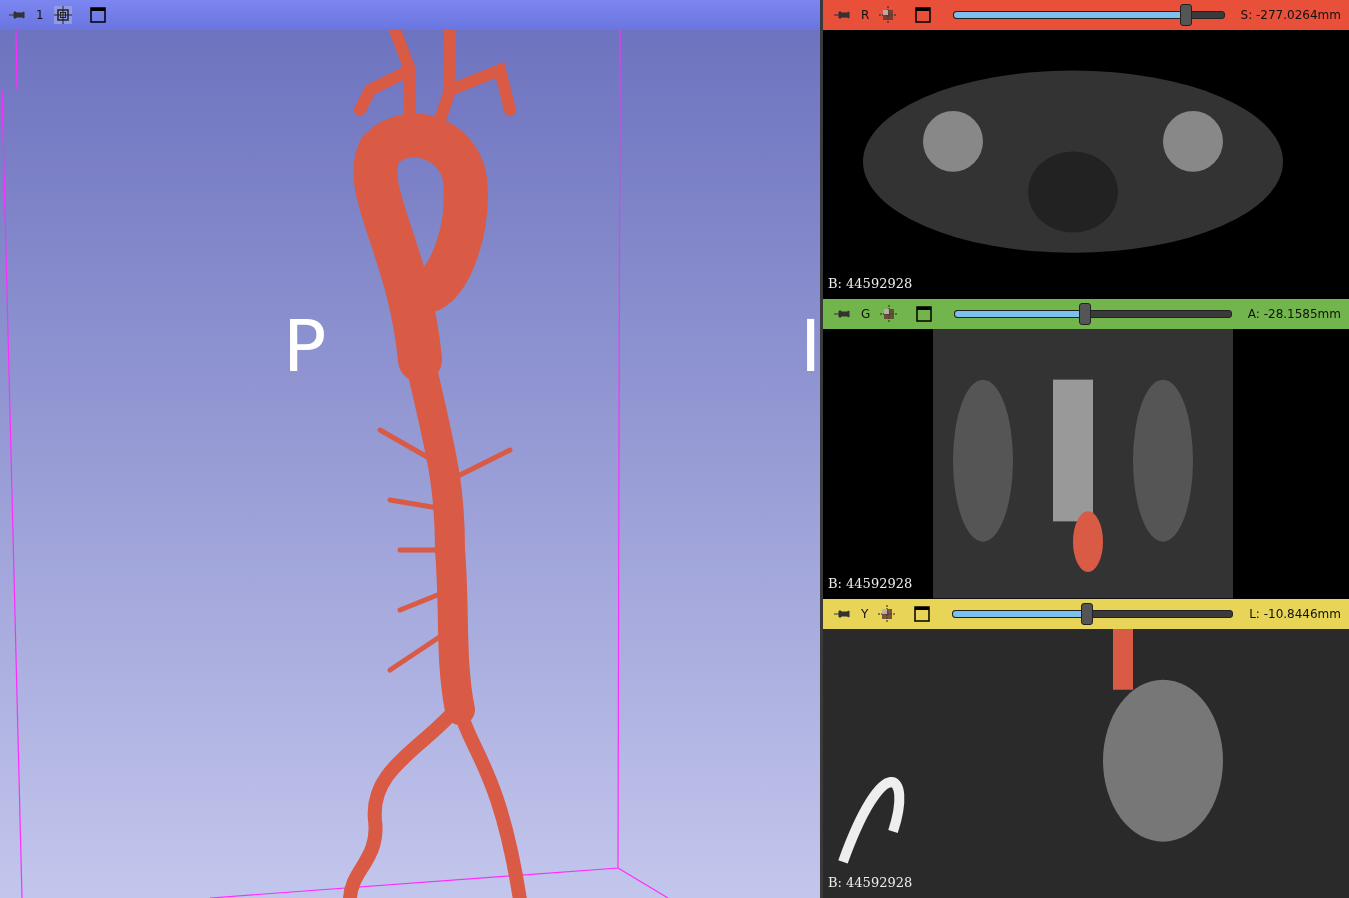 This screenshot has width=1349, height=898. Describe the element at coordinates (305, 346) in the screenshot. I see `orientation-label: P` at that location.